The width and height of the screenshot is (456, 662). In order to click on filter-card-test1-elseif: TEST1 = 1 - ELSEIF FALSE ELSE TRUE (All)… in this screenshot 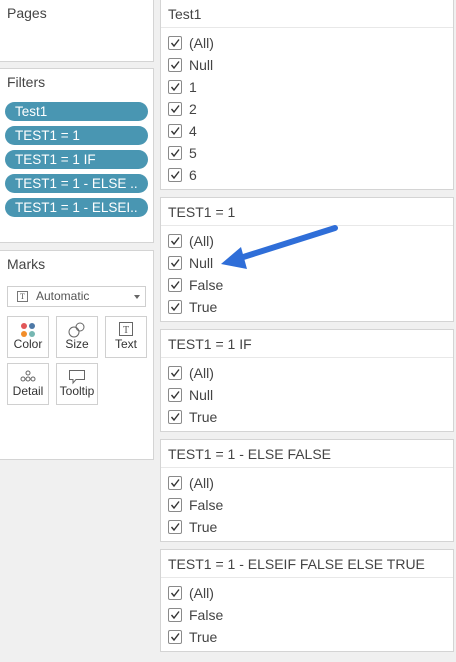, I will do `click(307, 600)`.